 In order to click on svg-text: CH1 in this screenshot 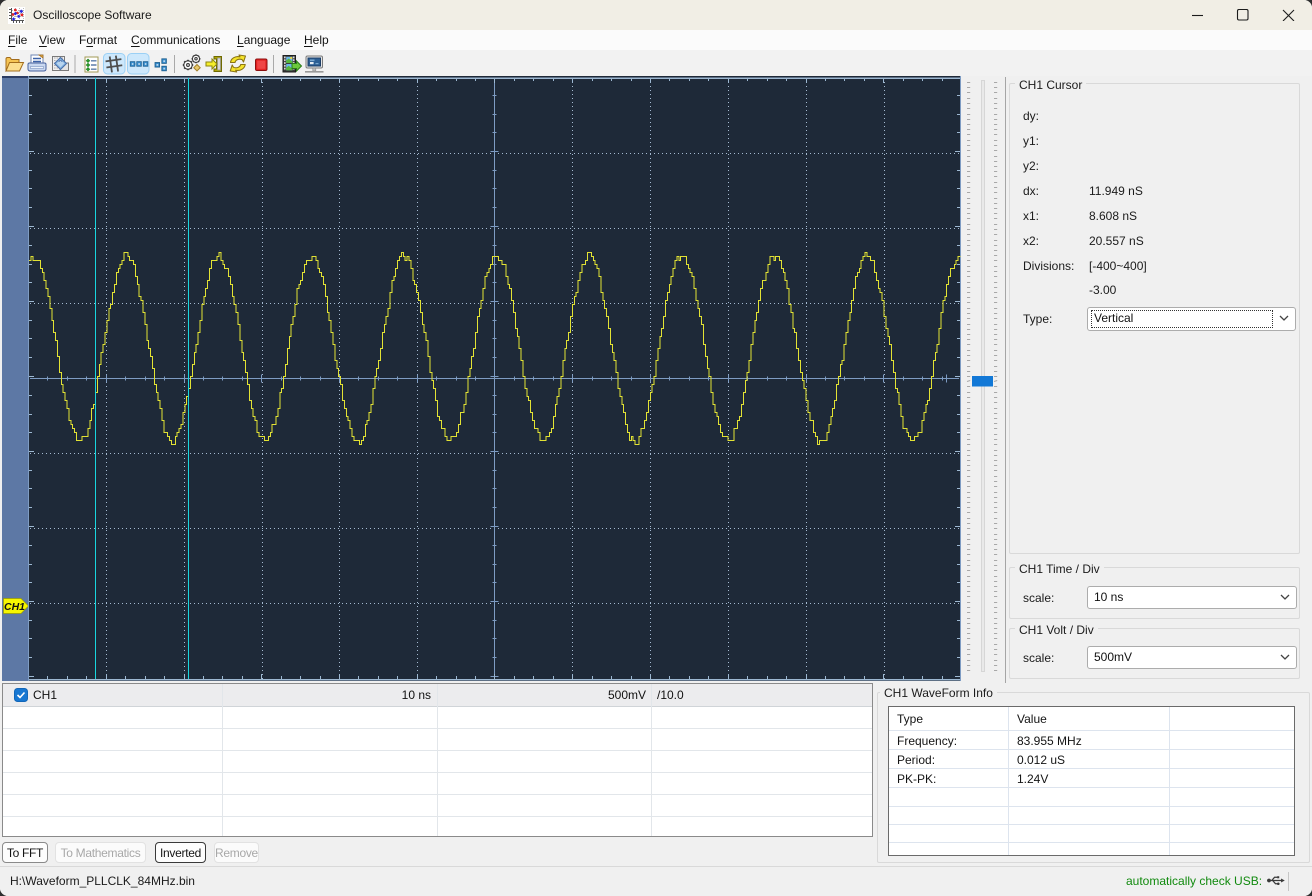, I will do `click(14, 607)`.